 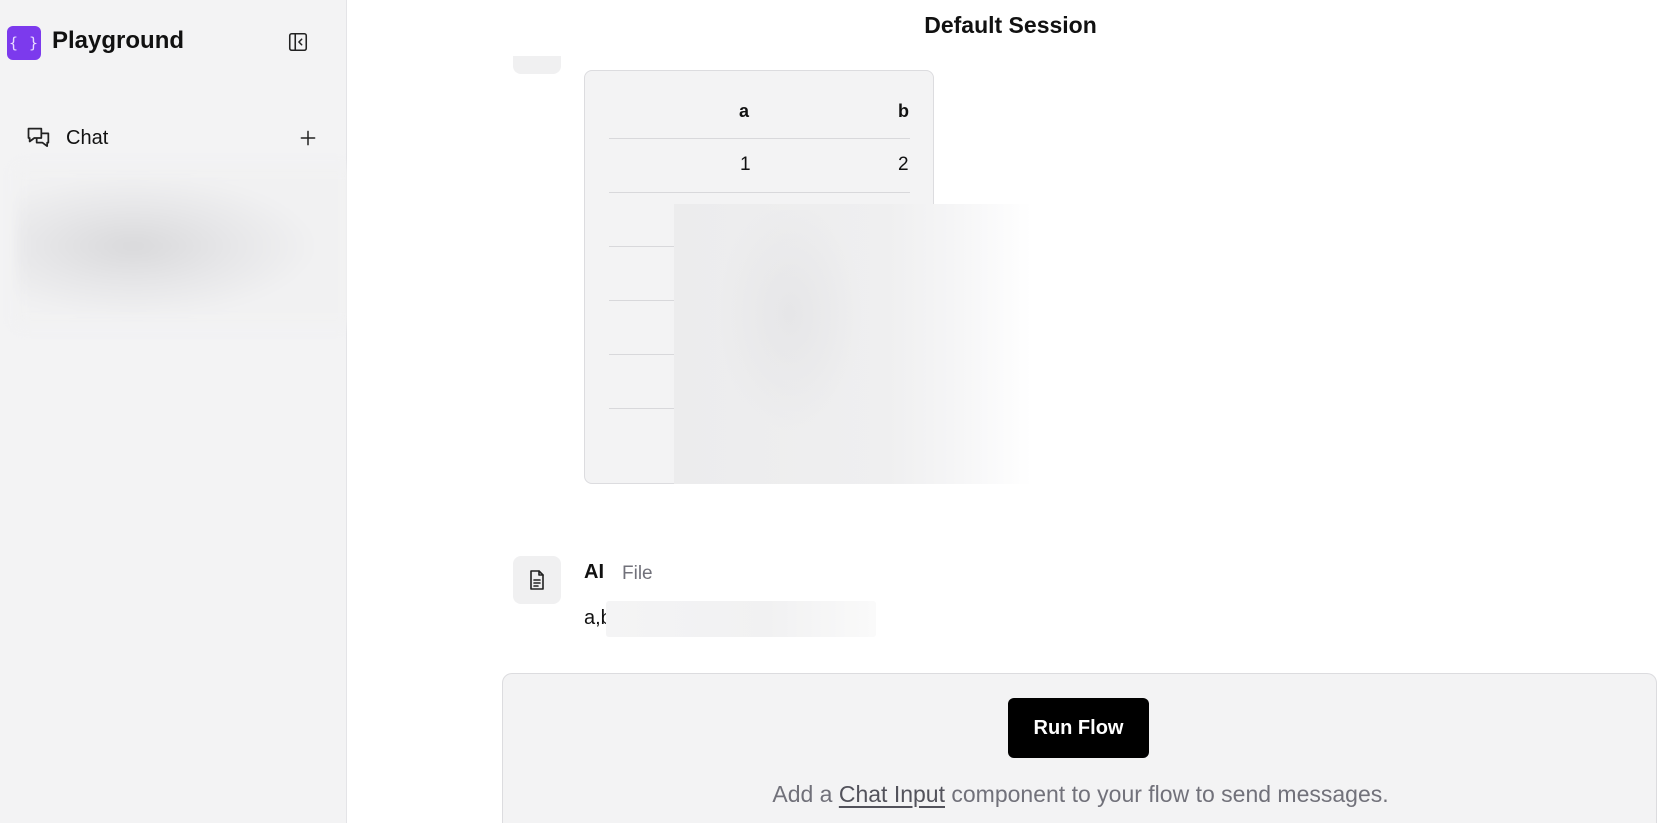 I want to click on new-chat-button, so click(x=308, y=138).